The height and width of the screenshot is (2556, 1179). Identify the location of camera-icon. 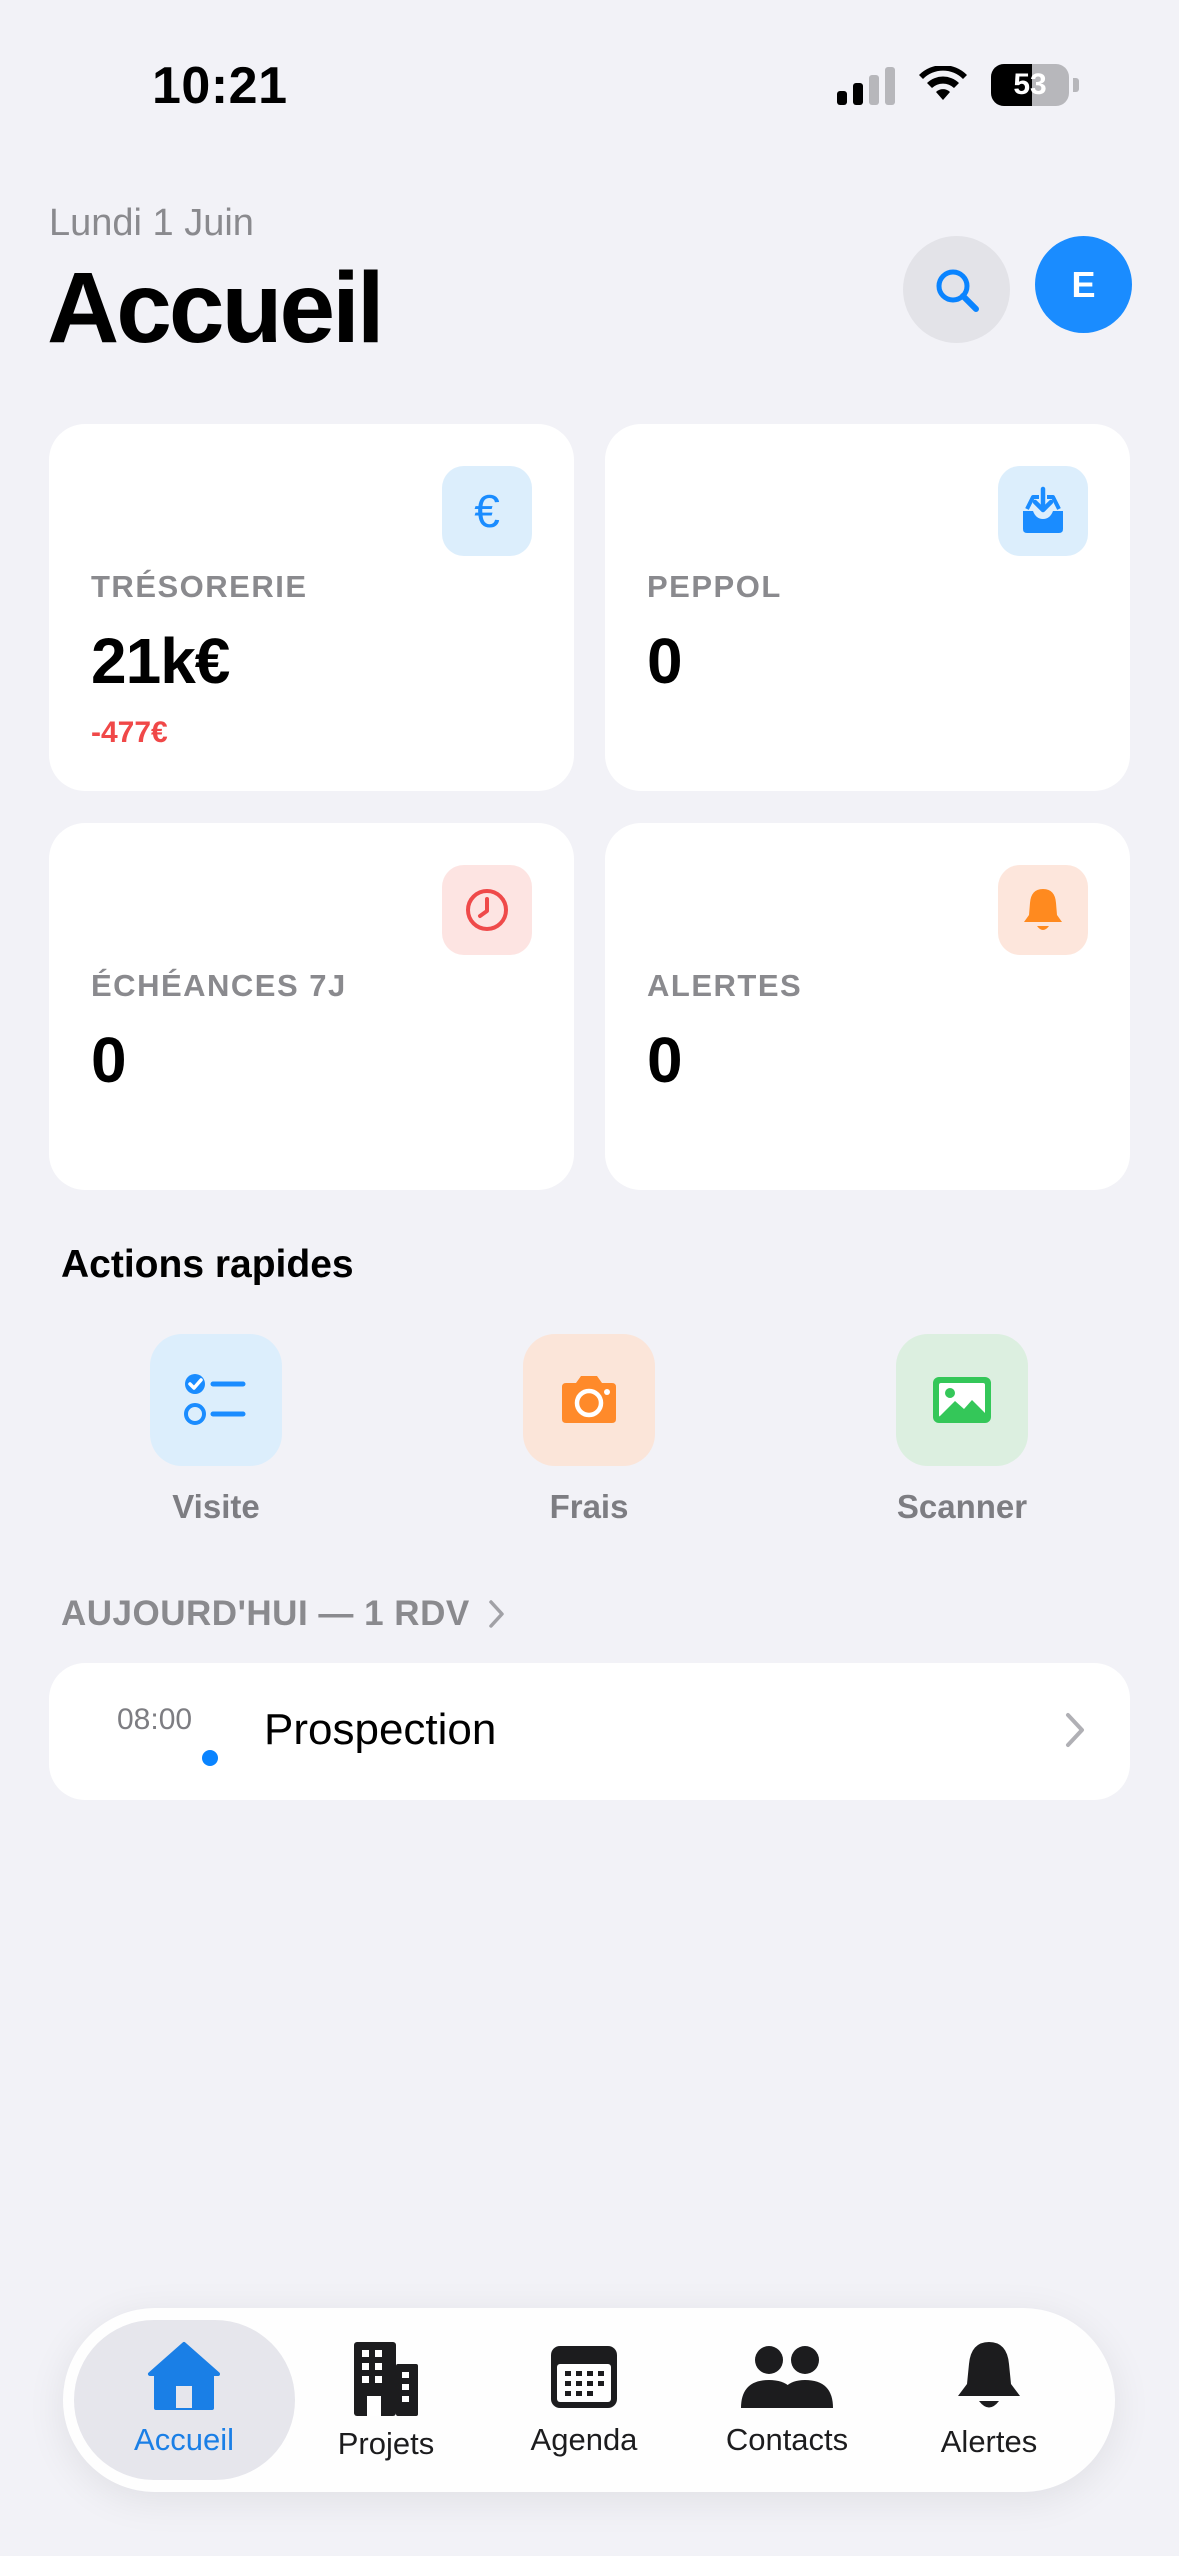
(589, 1400).